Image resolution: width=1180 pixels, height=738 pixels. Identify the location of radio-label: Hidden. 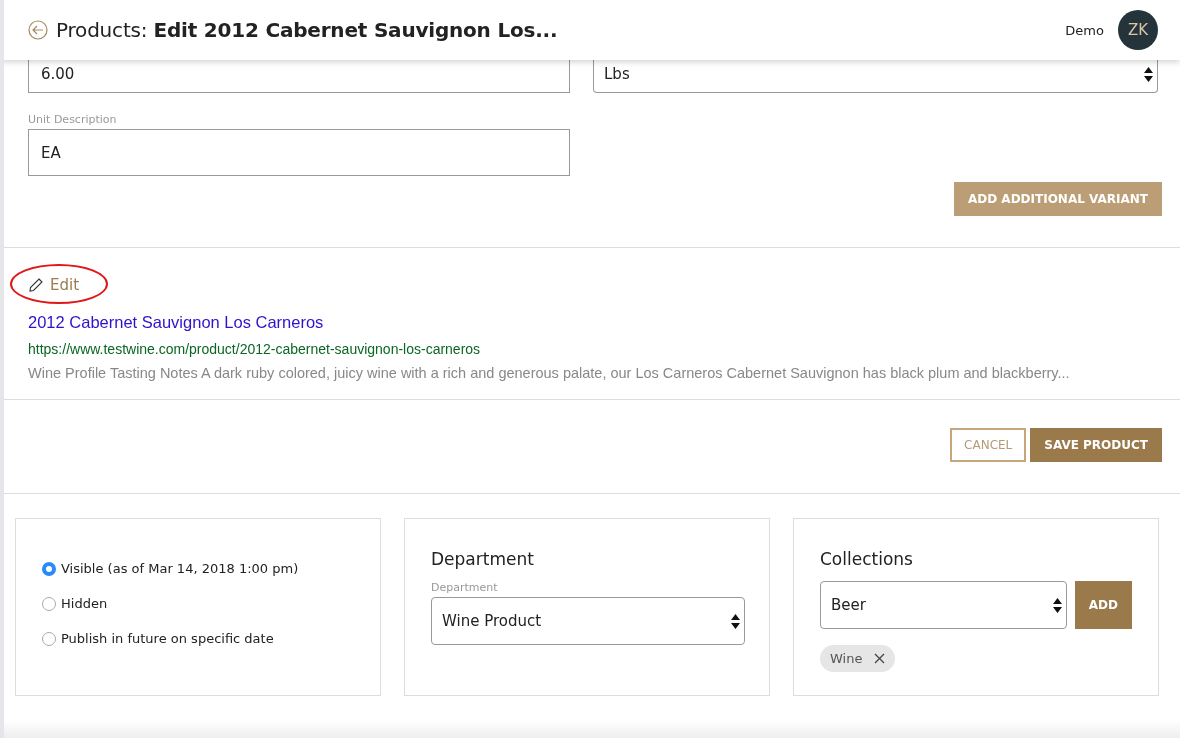
(84, 603).